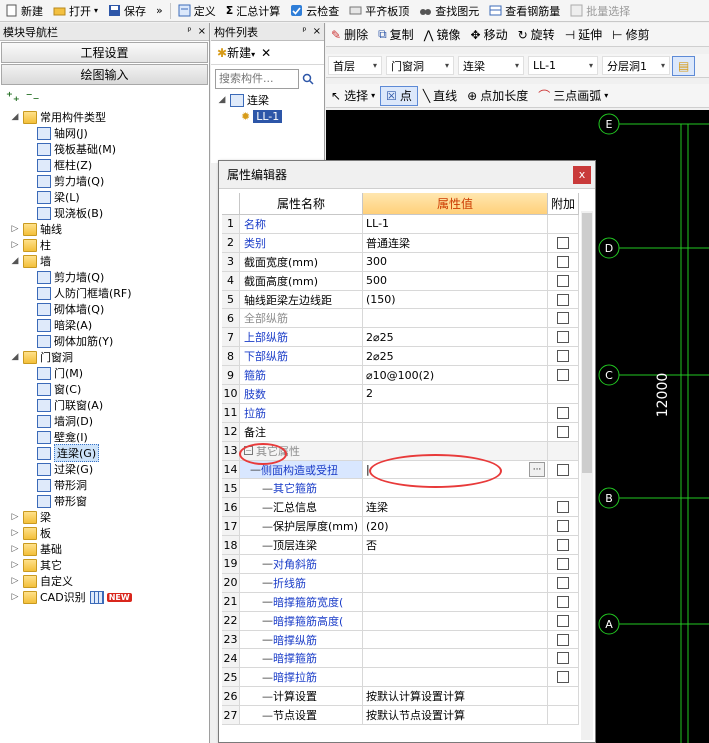 The height and width of the screenshot is (743, 709). What do you see at coordinates (455, 545) in the screenshot?
I see `property-value: 否` at bounding box center [455, 545].